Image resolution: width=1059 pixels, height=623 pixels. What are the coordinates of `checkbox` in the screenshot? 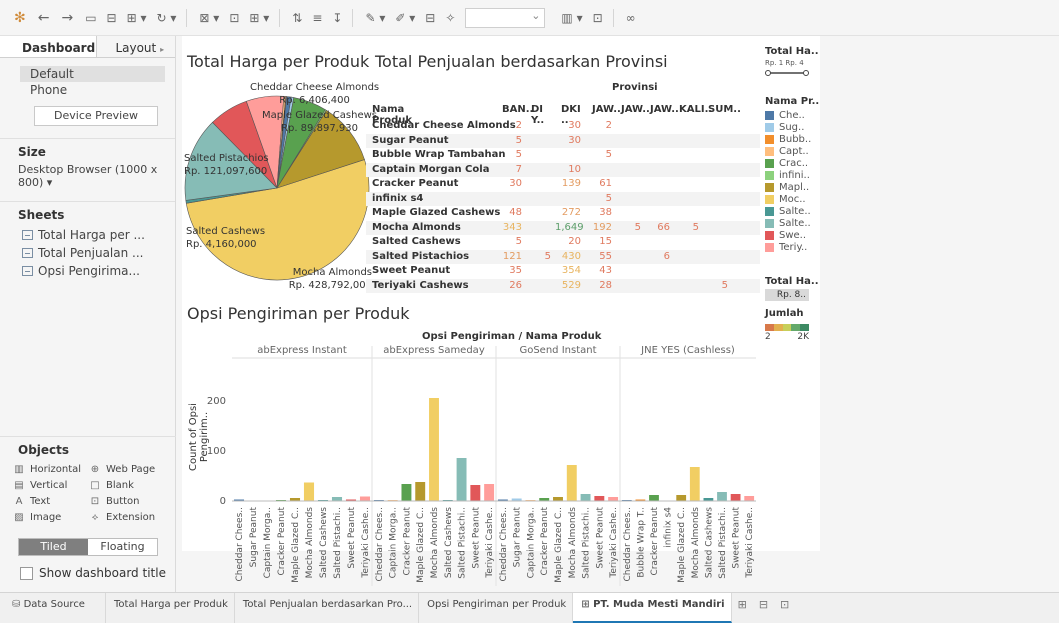 It's located at (26, 573).